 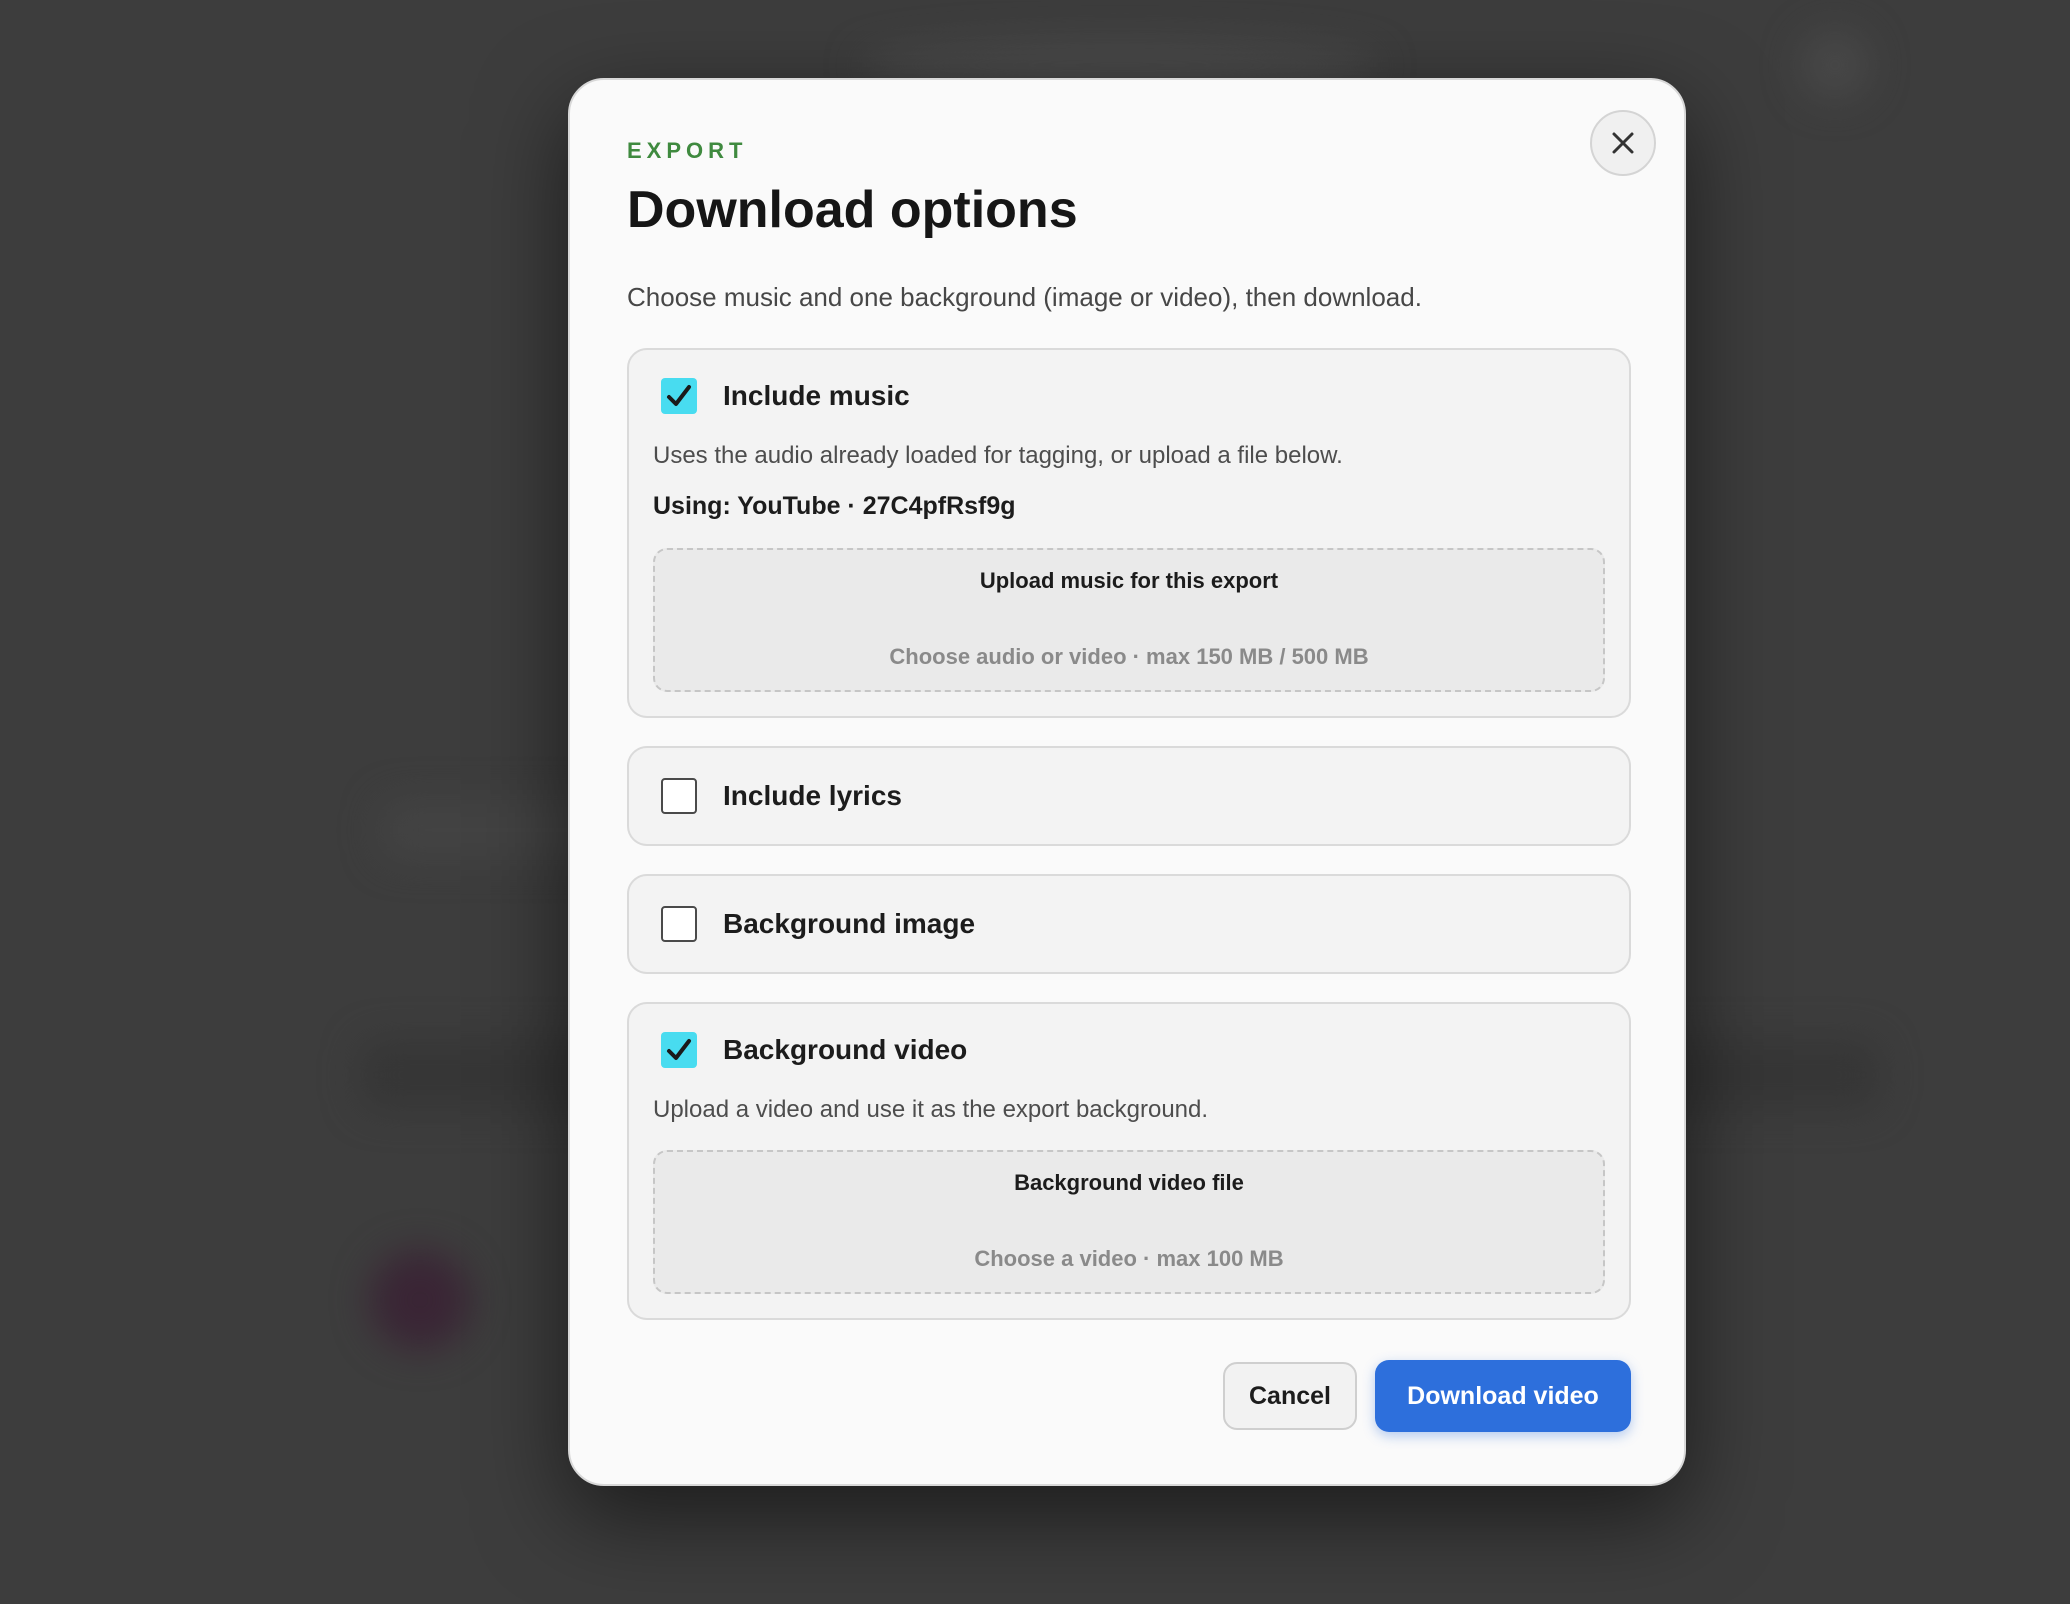 I want to click on close-button, so click(x=1623, y=143).